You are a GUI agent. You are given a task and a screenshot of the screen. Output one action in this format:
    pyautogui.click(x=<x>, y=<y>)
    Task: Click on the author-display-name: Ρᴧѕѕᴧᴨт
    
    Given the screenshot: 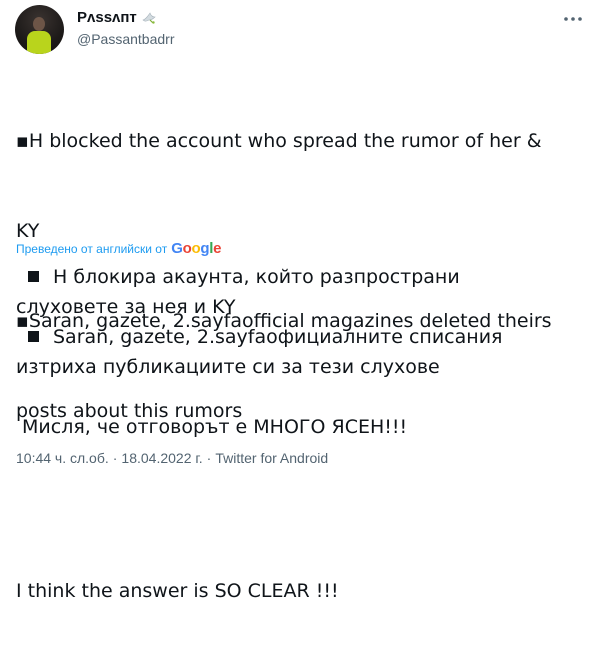 What is the action you would take?
    pyautogui.click(x=107, y=17)
    